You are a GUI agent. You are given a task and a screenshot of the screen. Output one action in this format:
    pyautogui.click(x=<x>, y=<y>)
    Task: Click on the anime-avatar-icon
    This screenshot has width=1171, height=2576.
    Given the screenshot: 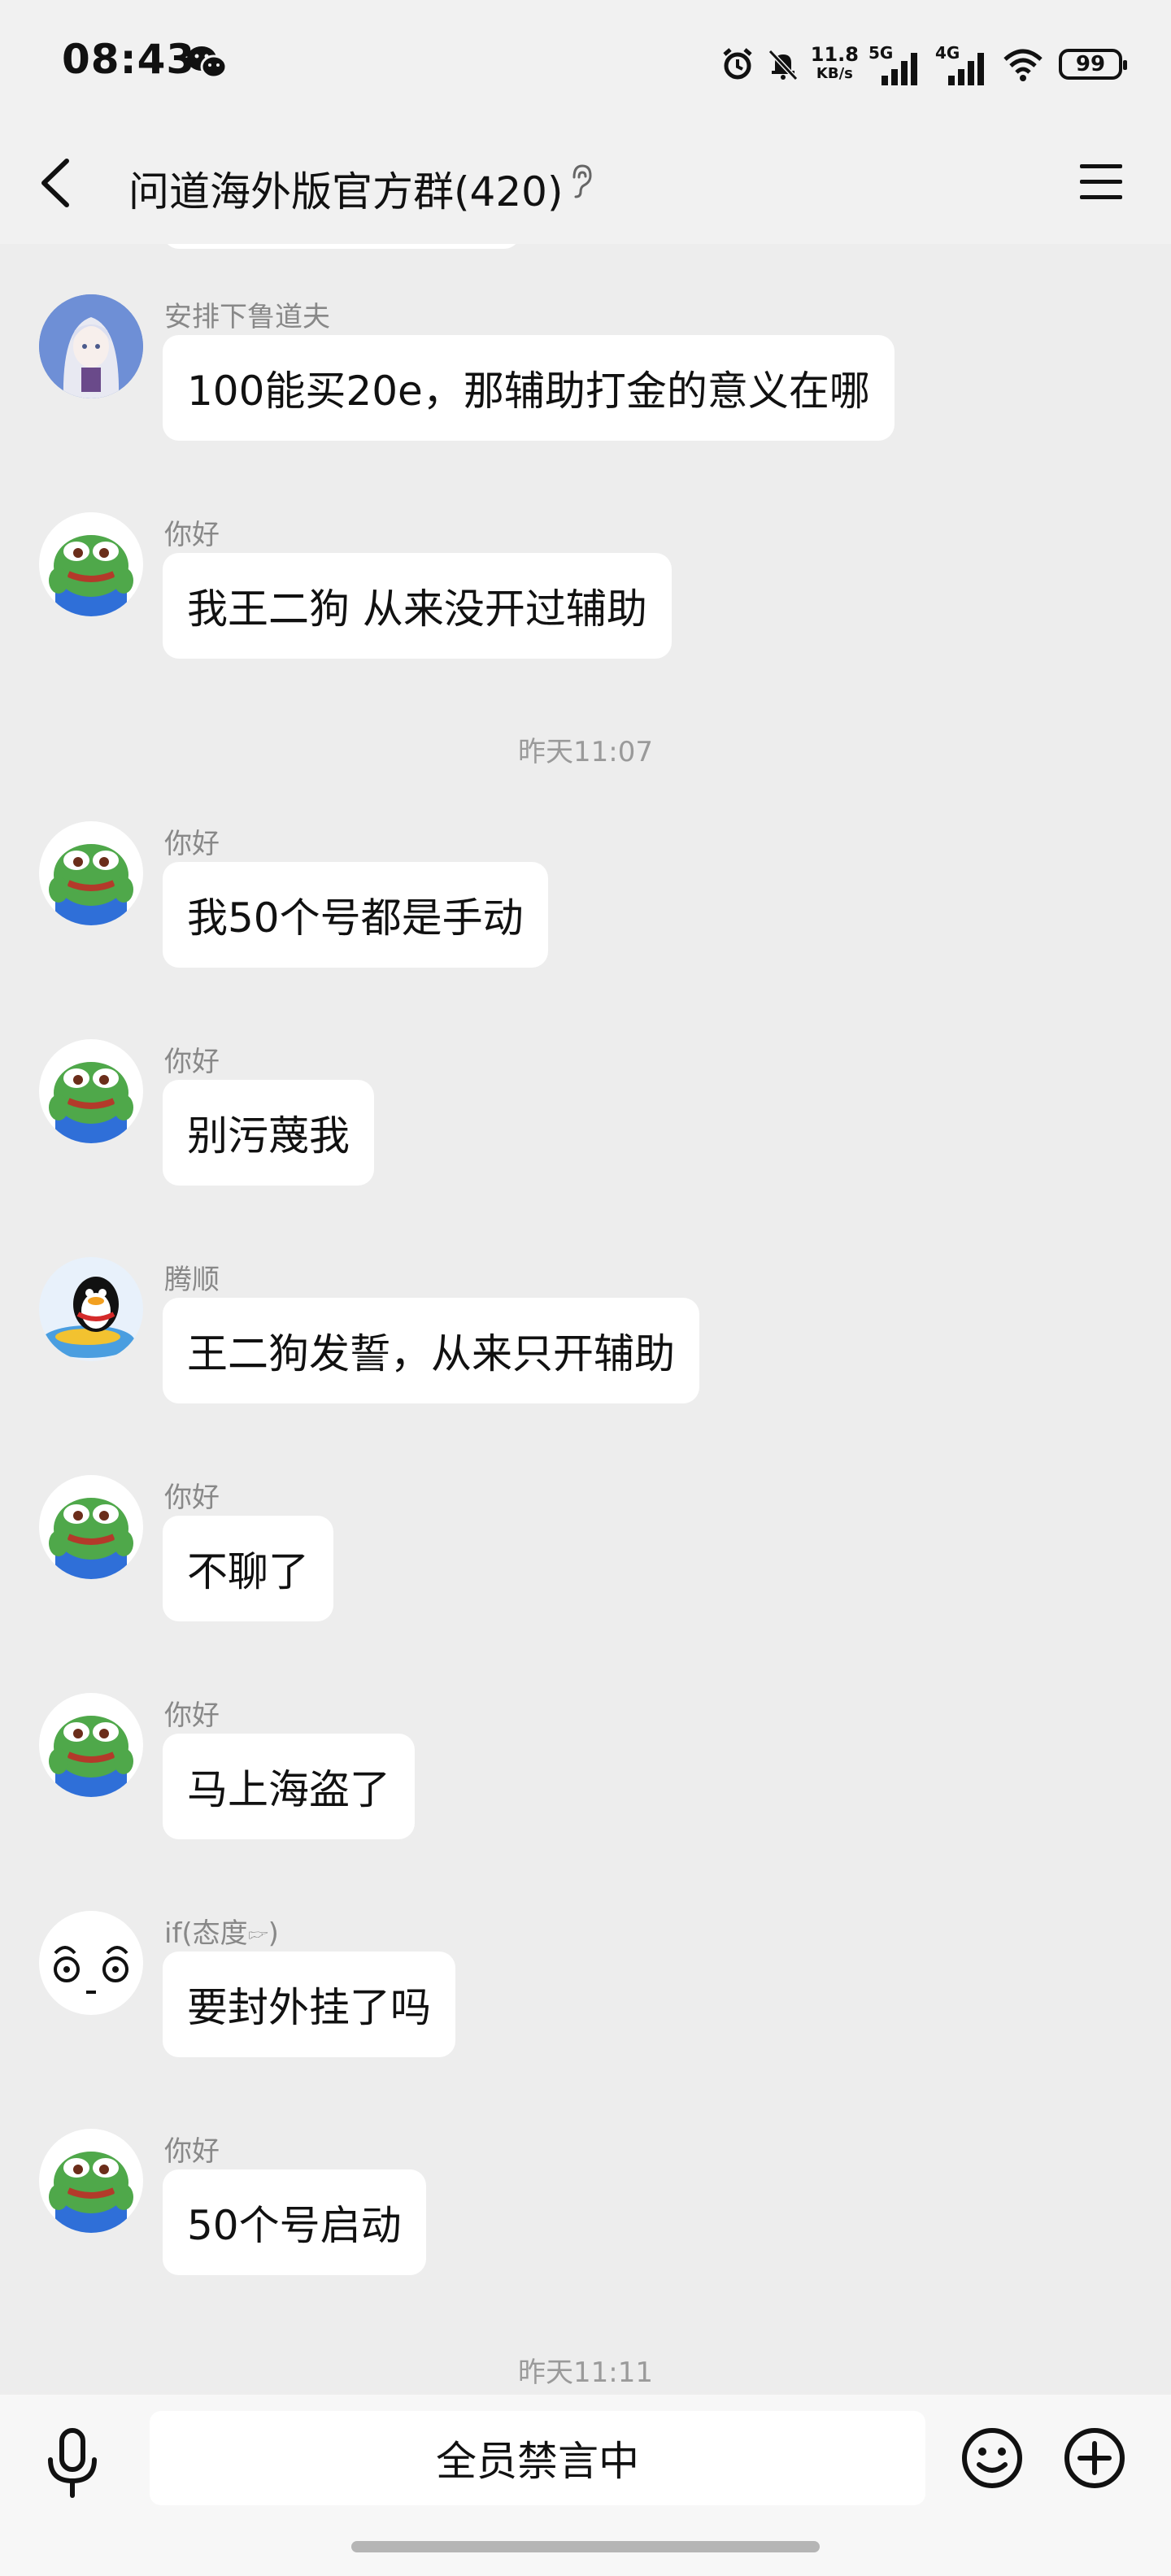 What is the action you would take?
    pyautogui.click(x=91, y=346)
    